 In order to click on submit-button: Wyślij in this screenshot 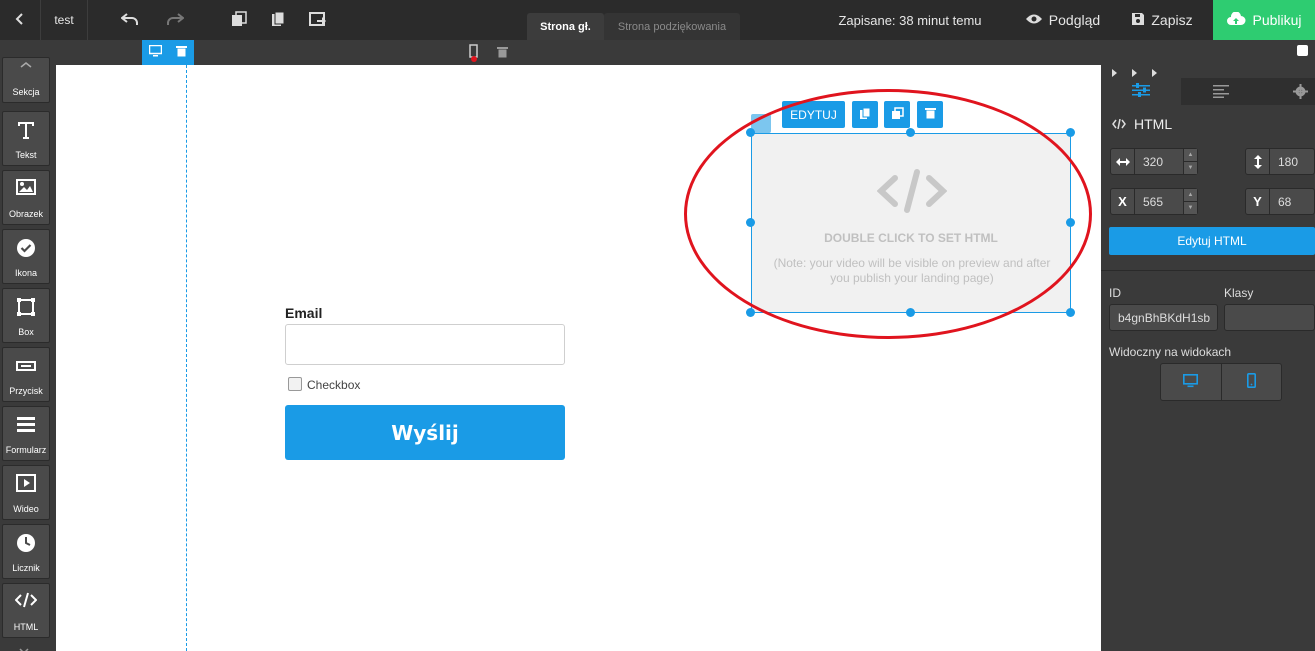, I will do `click(425, 432)`.